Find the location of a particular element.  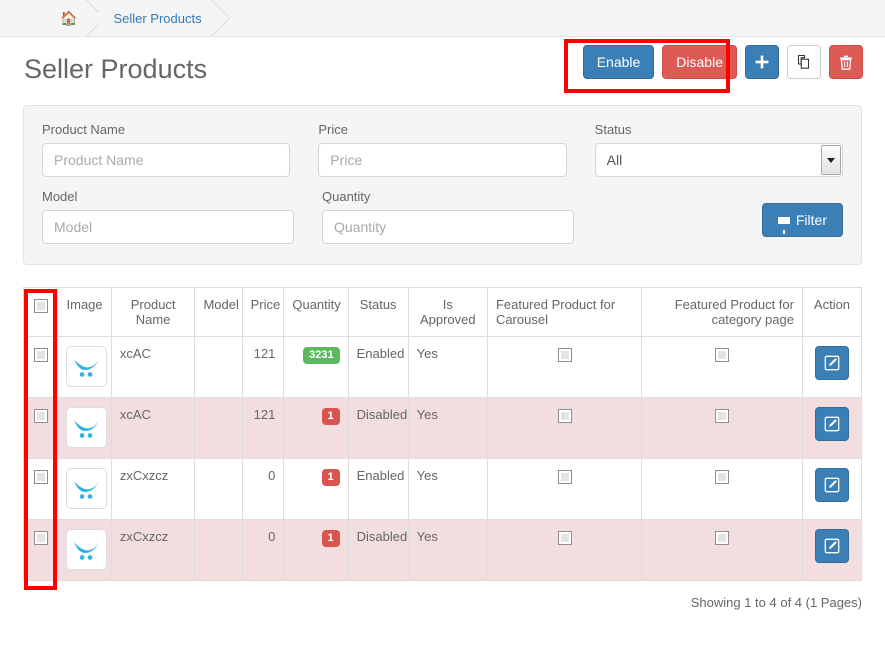

header-select-all is located at coordinates (40, 312).